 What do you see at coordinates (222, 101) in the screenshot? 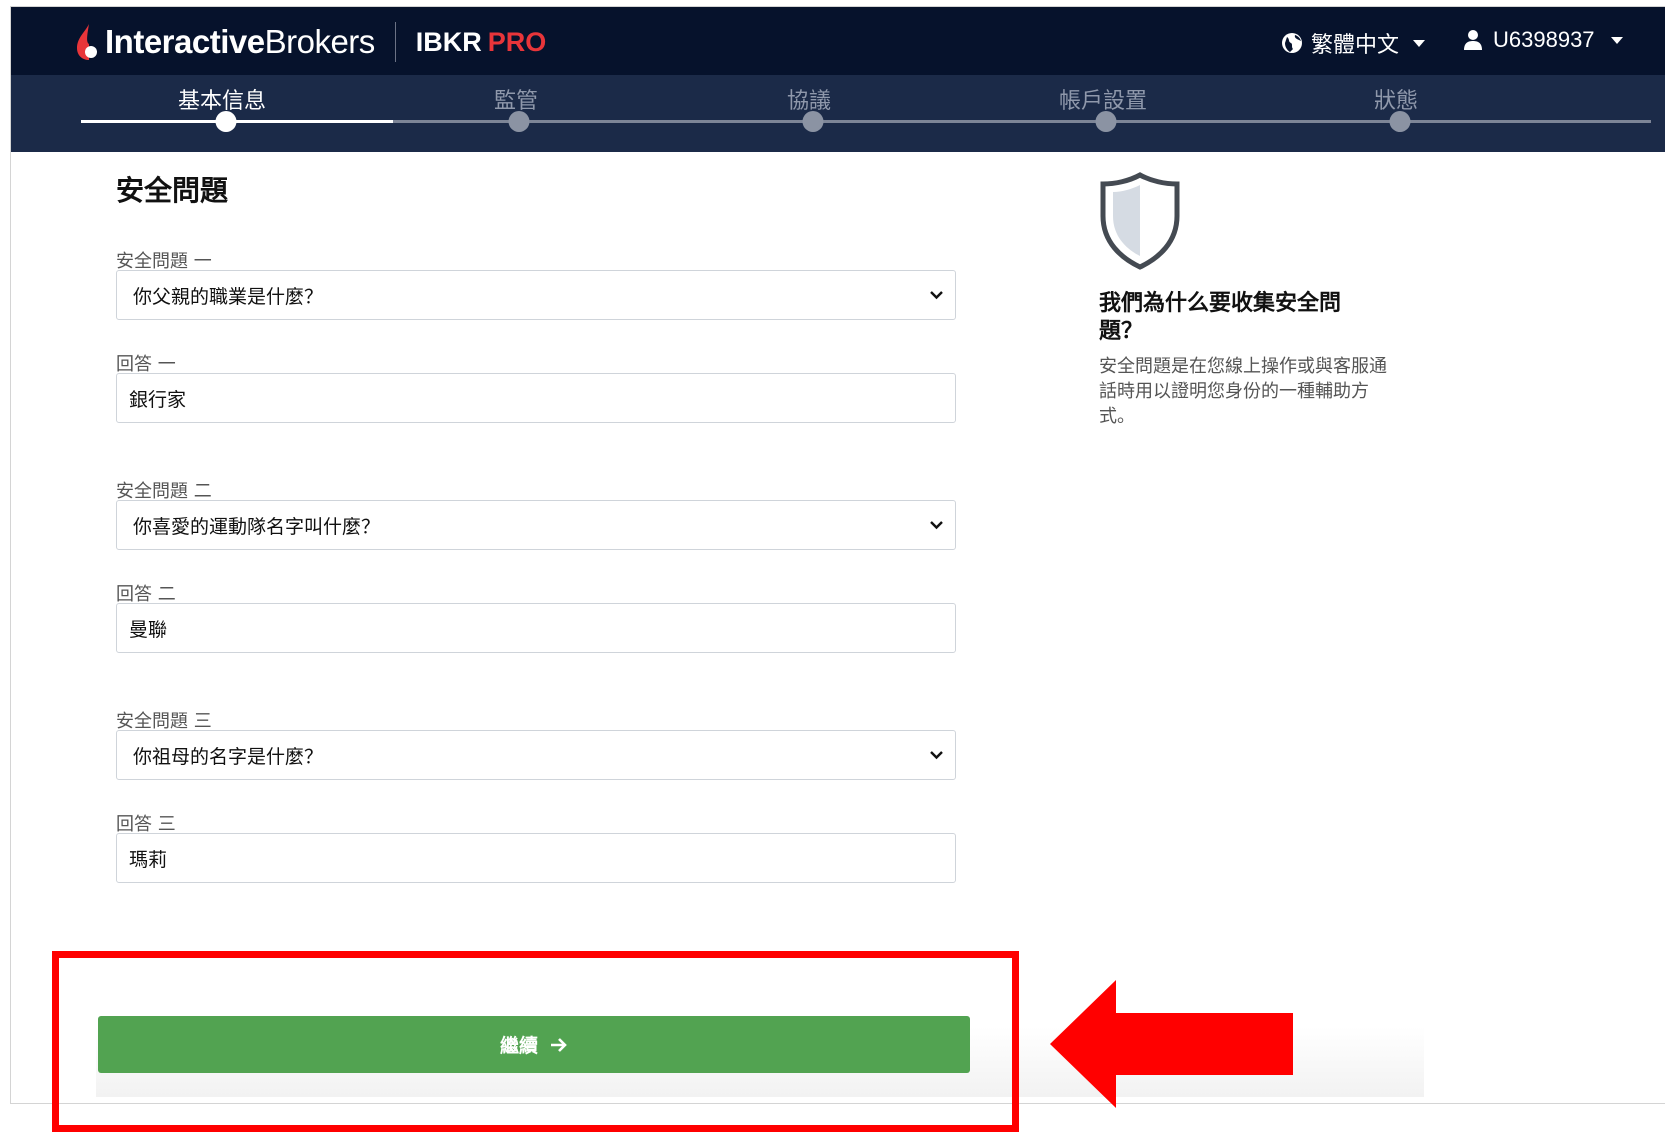
I see `step-label-basic-info: 基本信息` at bounding box center [222, 101].